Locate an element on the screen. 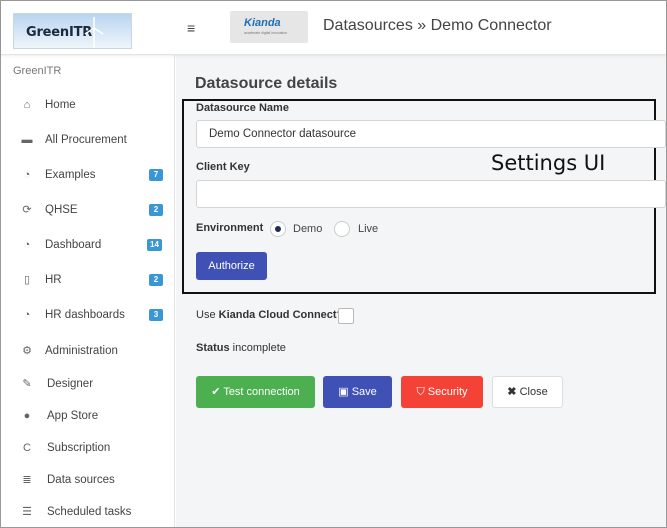 This screenshot has width=667, height=528. sidebar-item-hr-dashboards: ◔ HR dashboards 3 is located at coordinates (88, 316).